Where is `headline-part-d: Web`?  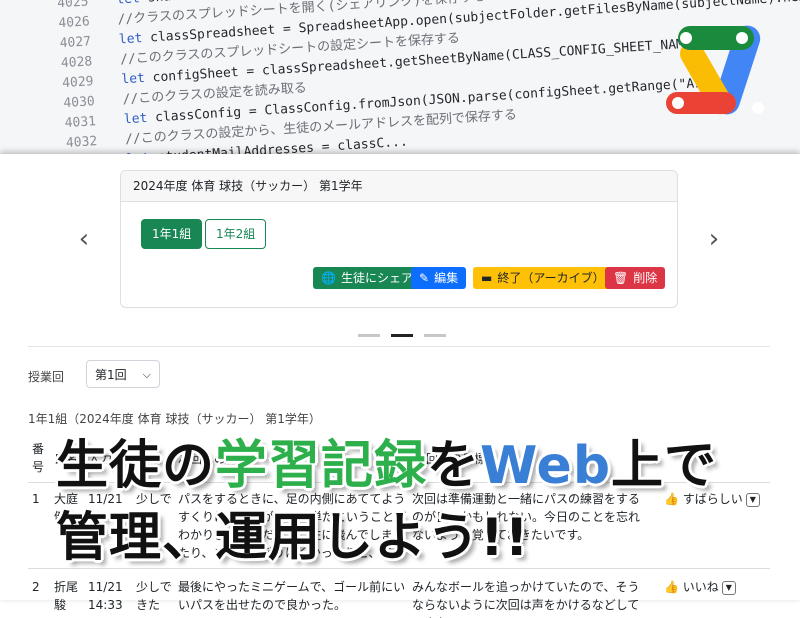 headline-part-d: Web is located at coordinates (546, 466).